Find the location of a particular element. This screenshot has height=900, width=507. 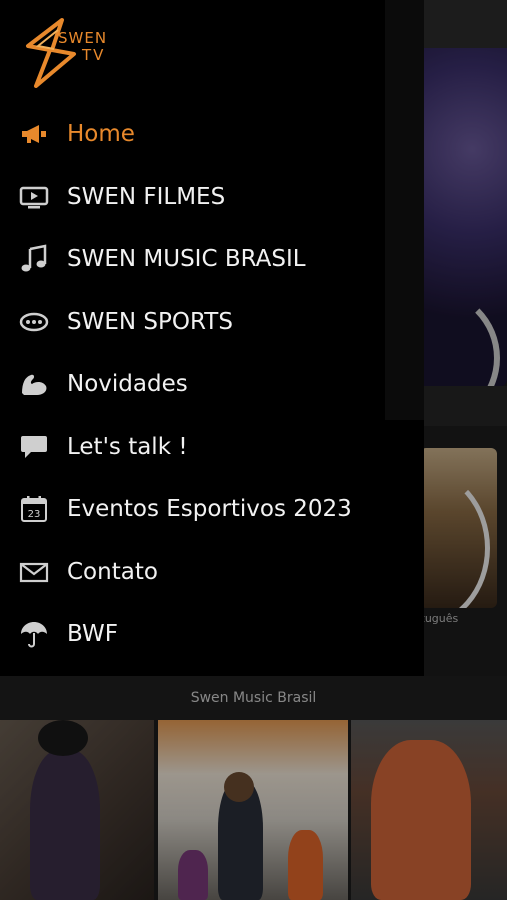

menu-item-home: Home is located at coordinates (212, 134).